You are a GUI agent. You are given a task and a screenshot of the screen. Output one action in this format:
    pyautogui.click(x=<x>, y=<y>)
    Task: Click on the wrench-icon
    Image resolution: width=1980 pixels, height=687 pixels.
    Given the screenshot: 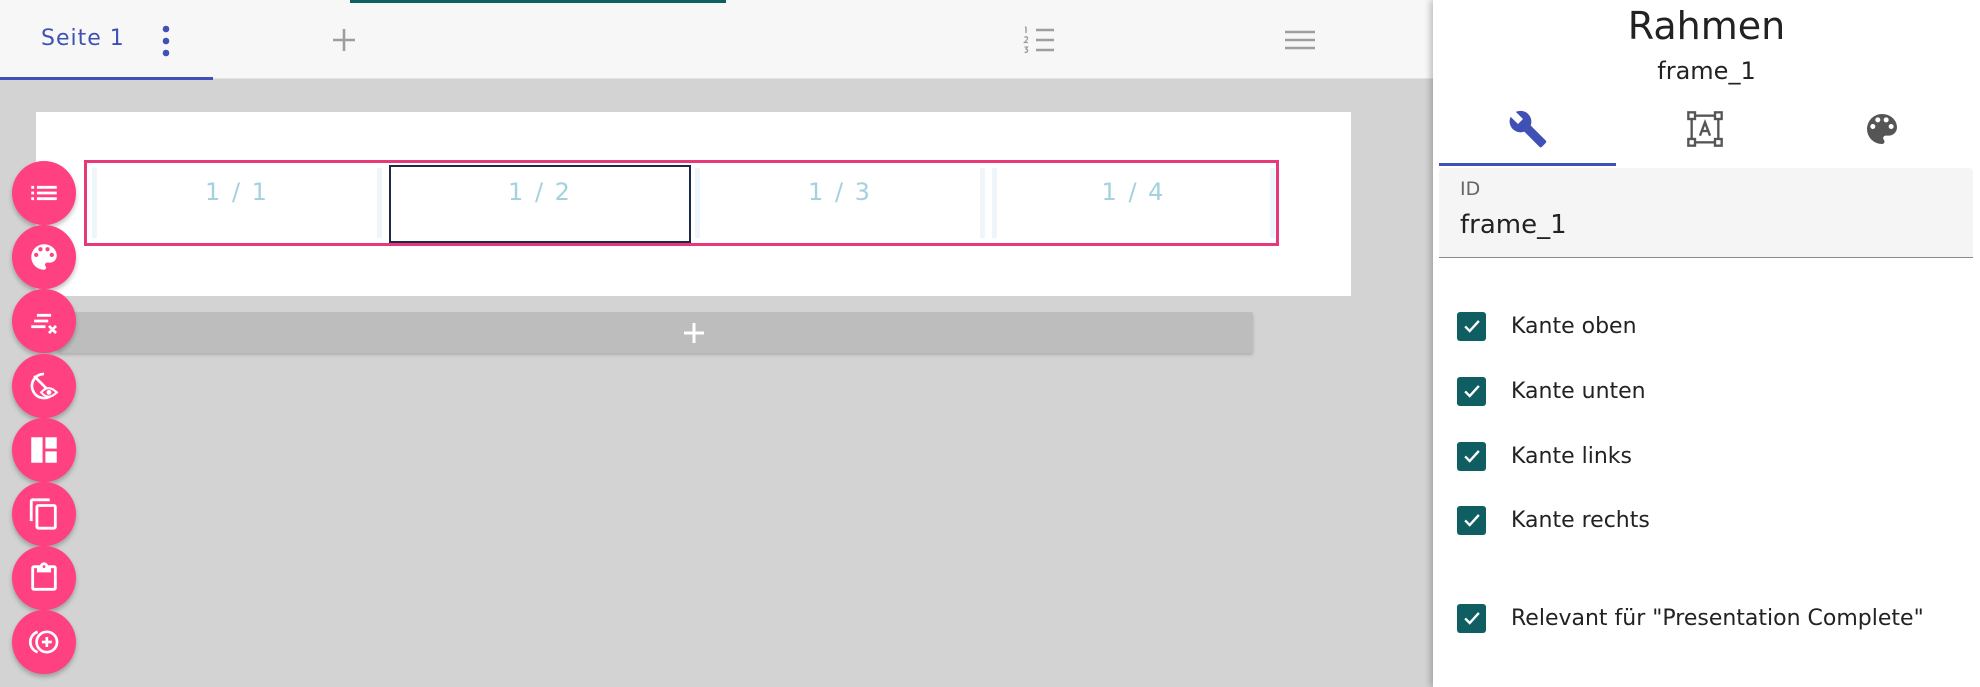 What is the action you would take?
    pyautogui.click(x=1527, y=129)
    